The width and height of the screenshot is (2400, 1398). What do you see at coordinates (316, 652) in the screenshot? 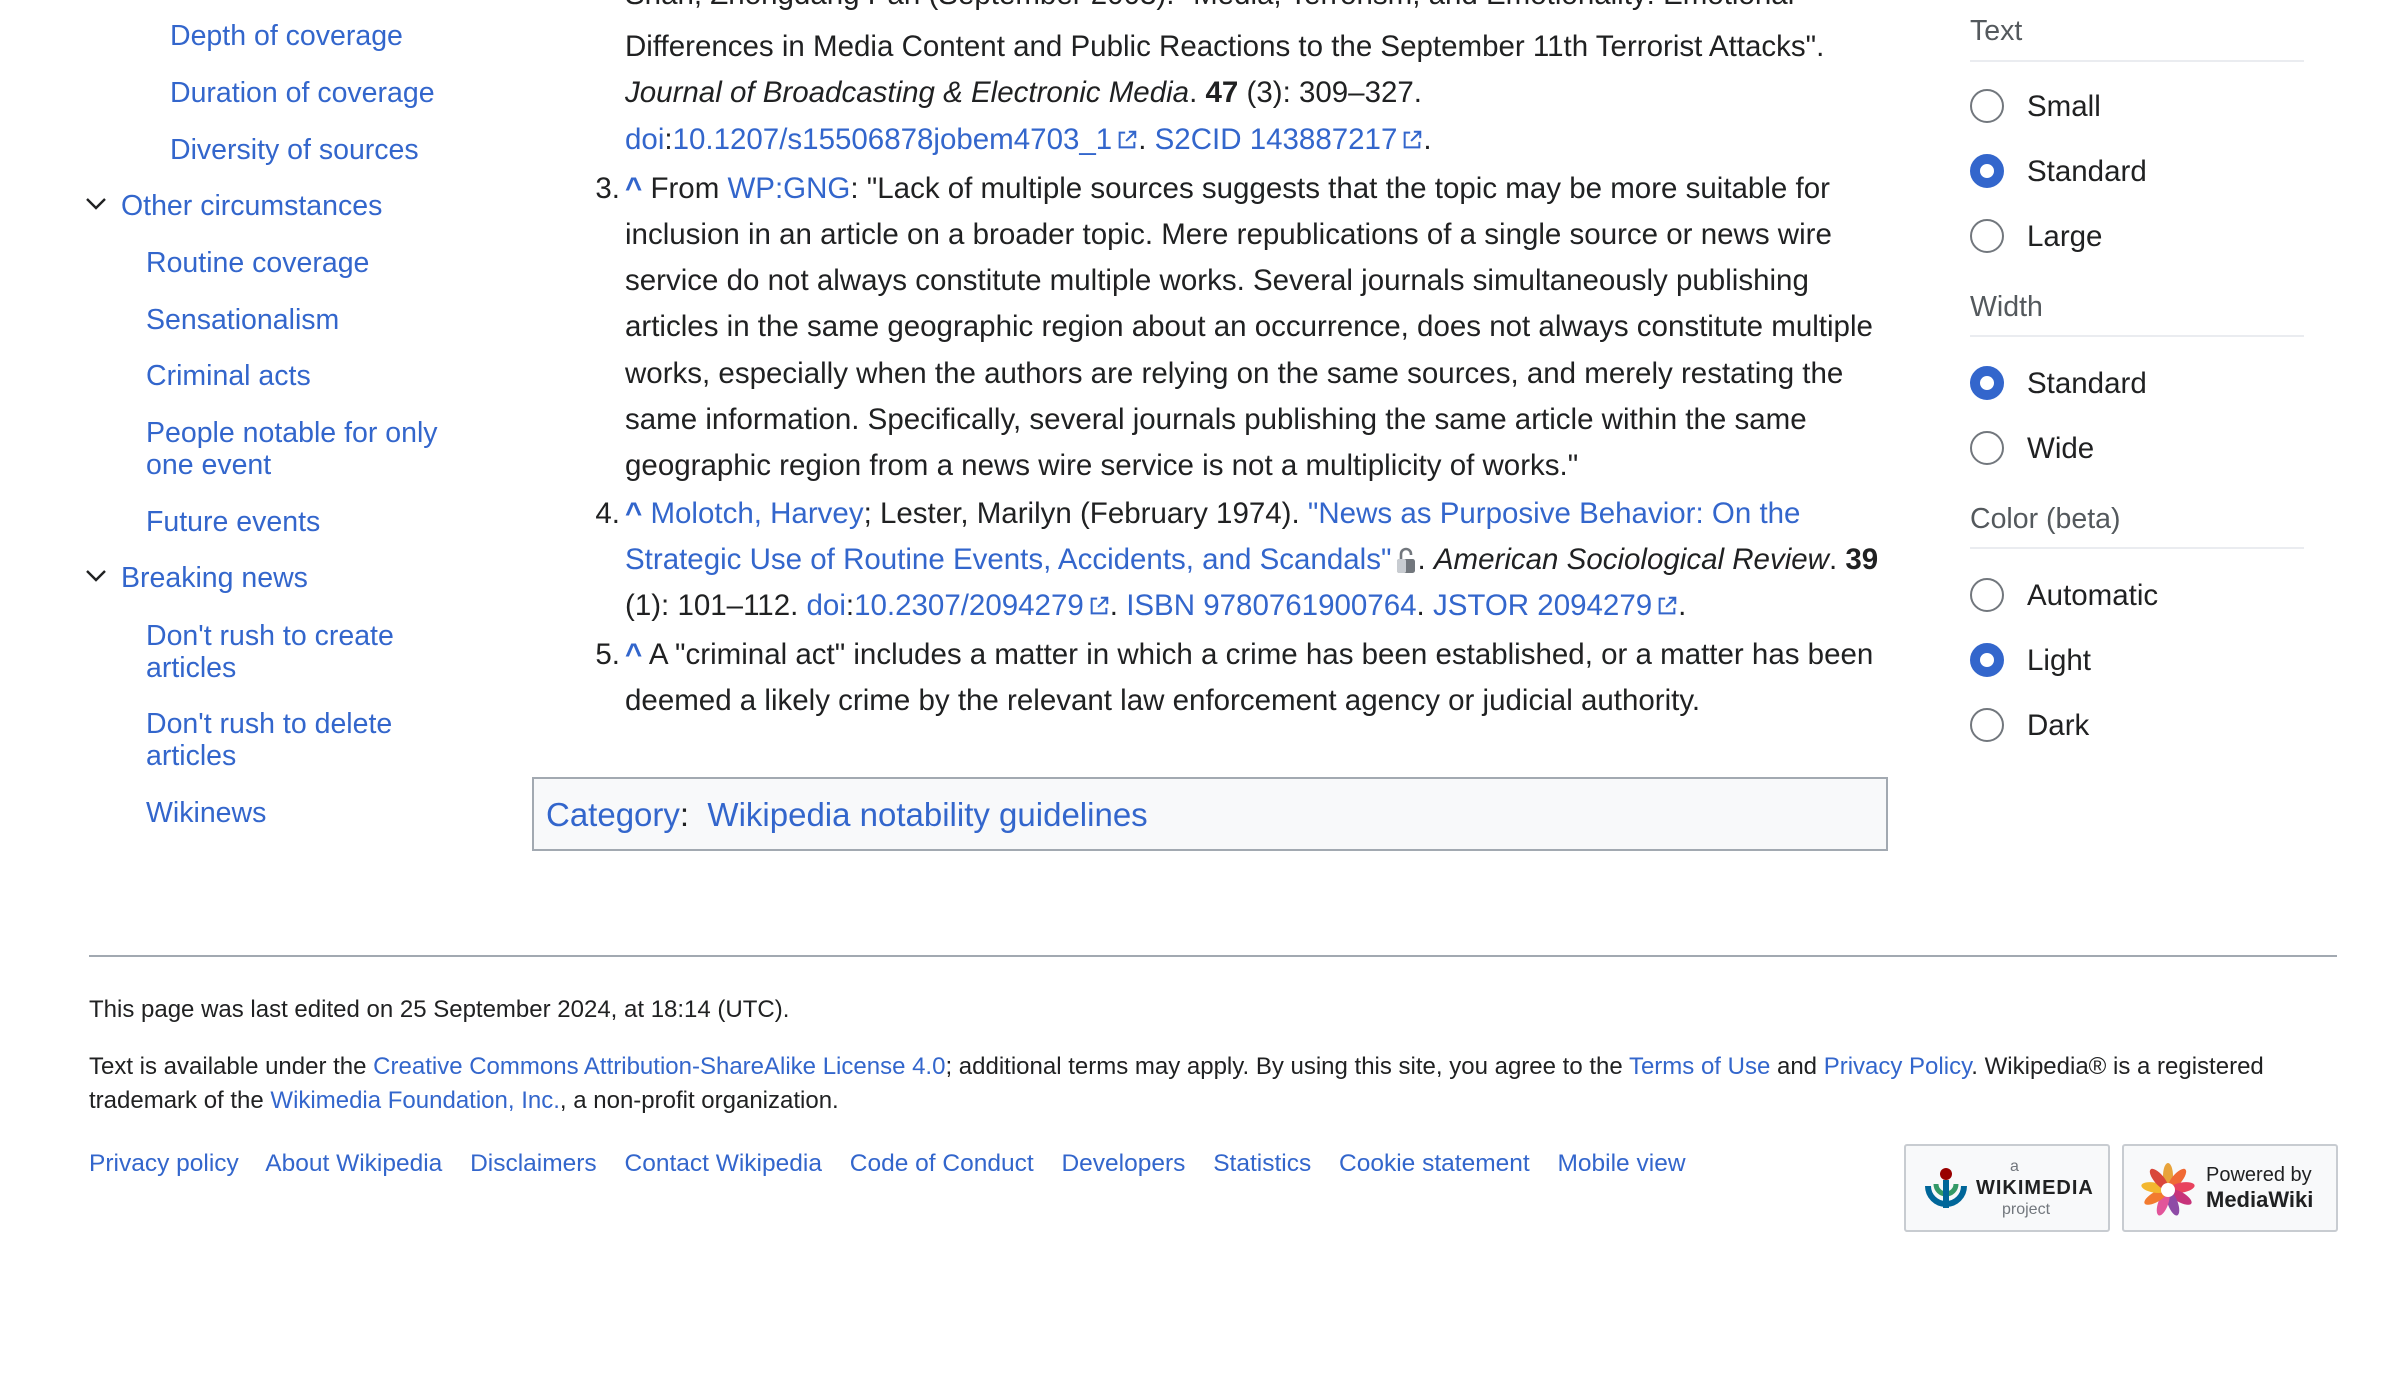
I see `toc-item-dont-rush-create: Don't rush to create articles` at bounding box center [316, 652].